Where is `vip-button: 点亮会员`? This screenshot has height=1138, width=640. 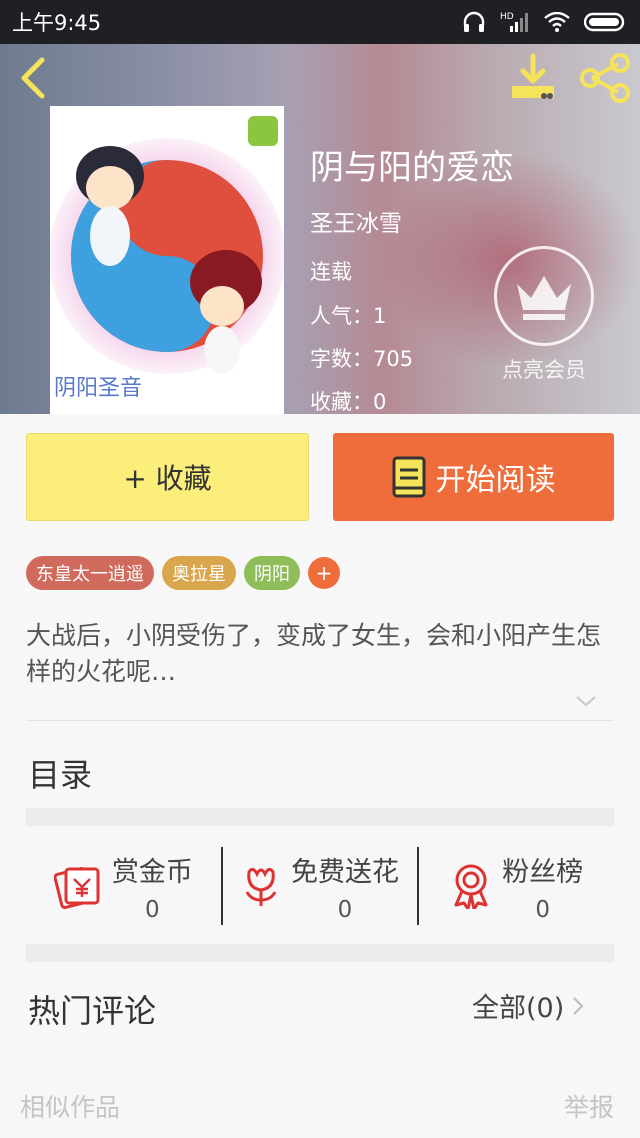 vip-button: 点亮会员 is located at coordinates (544, 315).